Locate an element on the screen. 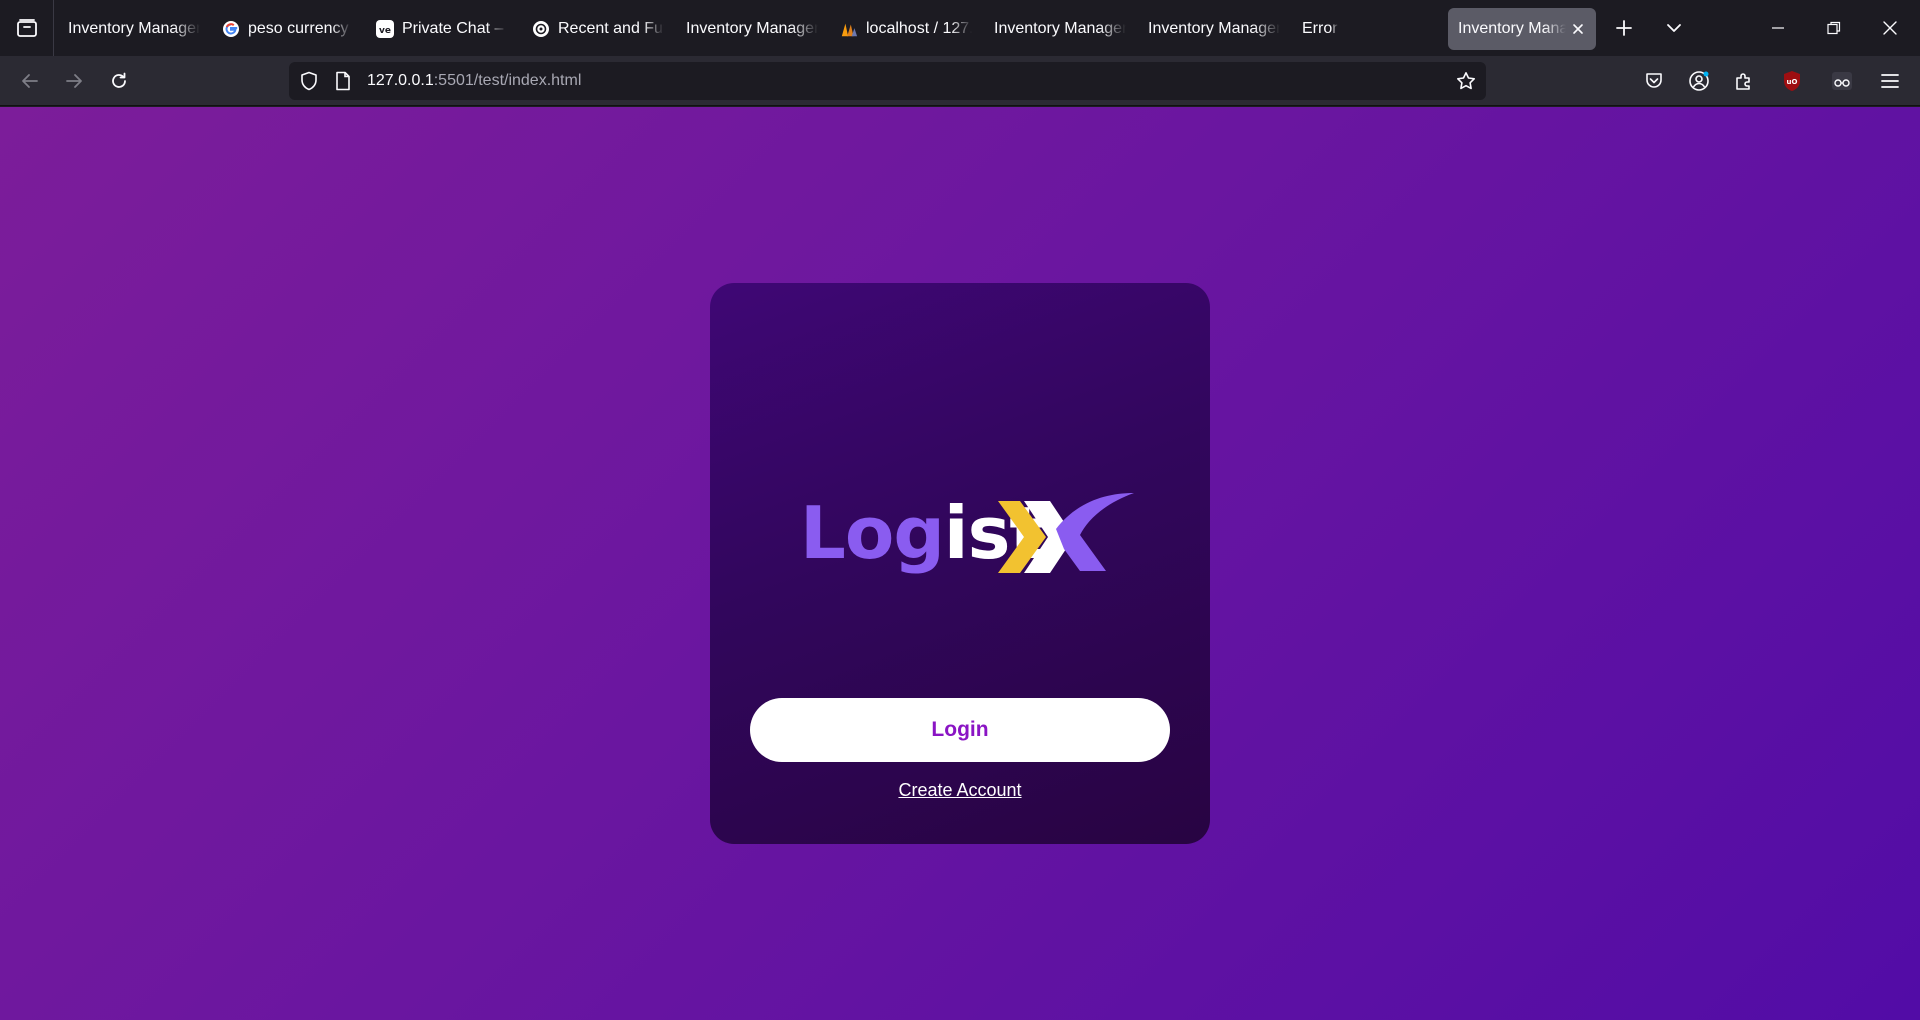 This screenshot has width=1920, height=1020. plus-icon is located at coordinates (1624, 28).